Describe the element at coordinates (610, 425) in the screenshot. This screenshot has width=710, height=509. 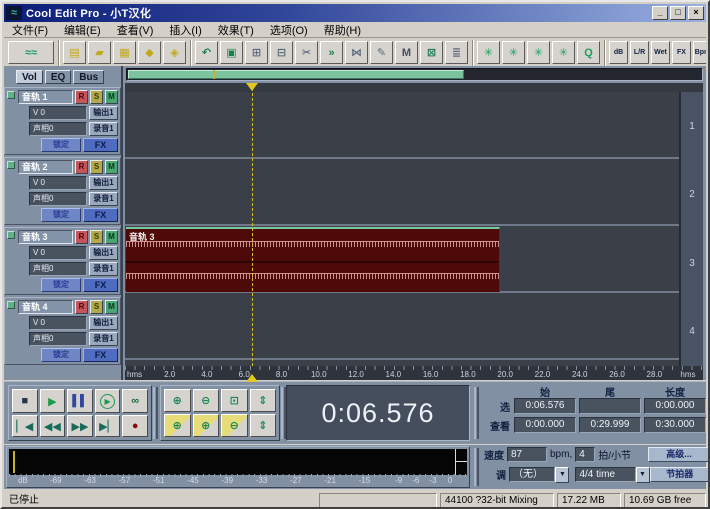
I see `view-end-value: 0:29.999` at that location.